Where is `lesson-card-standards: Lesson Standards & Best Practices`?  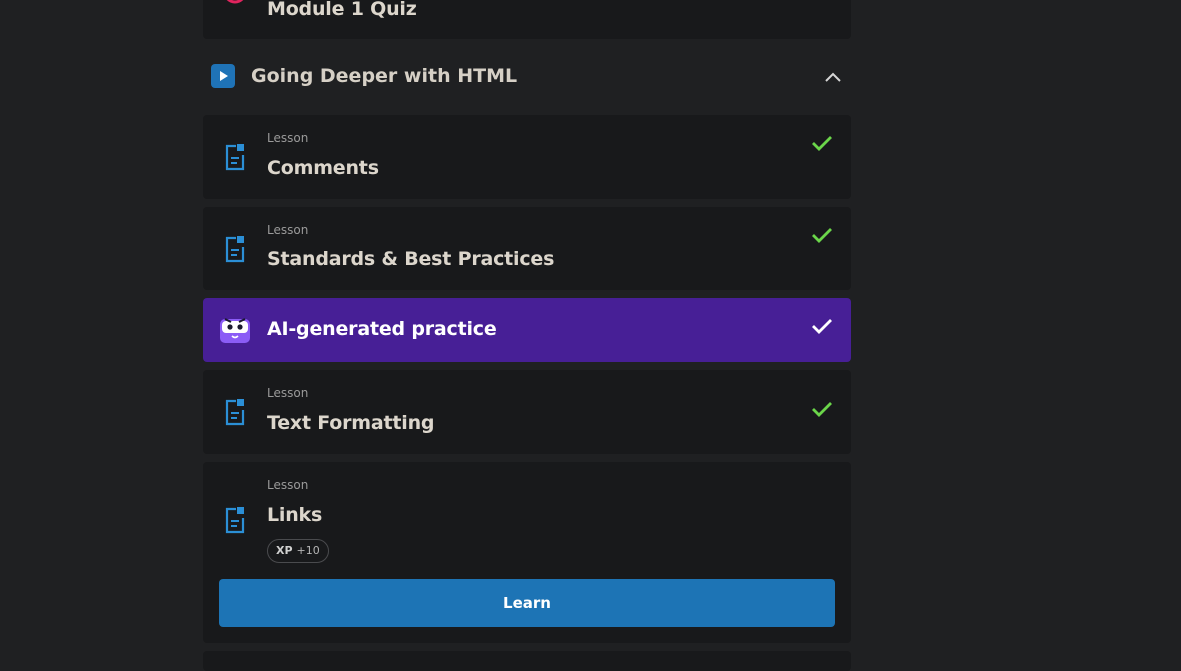
lesson-card-standards: Lesson Standards & Best Practices is located at coordinates (527, 248).